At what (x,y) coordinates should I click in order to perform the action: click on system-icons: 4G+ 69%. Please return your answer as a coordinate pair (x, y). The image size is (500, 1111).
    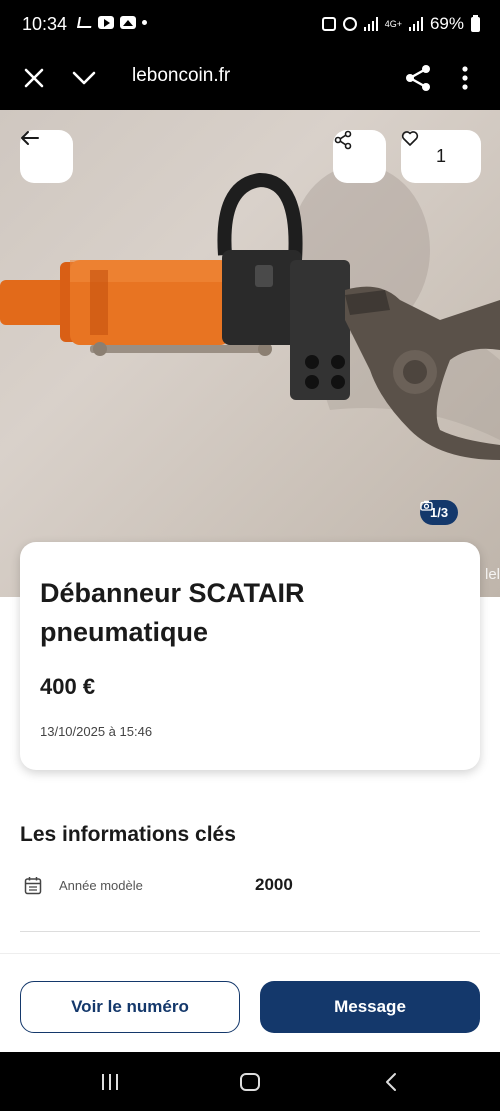
    Looking at the image, I should click on (400, 24).